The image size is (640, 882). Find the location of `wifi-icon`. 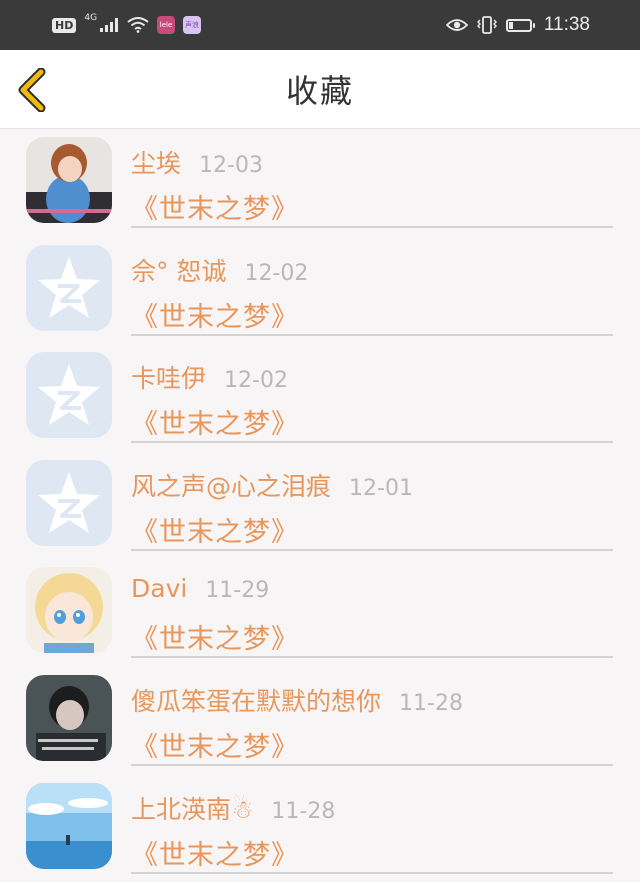

wifi-icon is located at coordinates (138, 25).